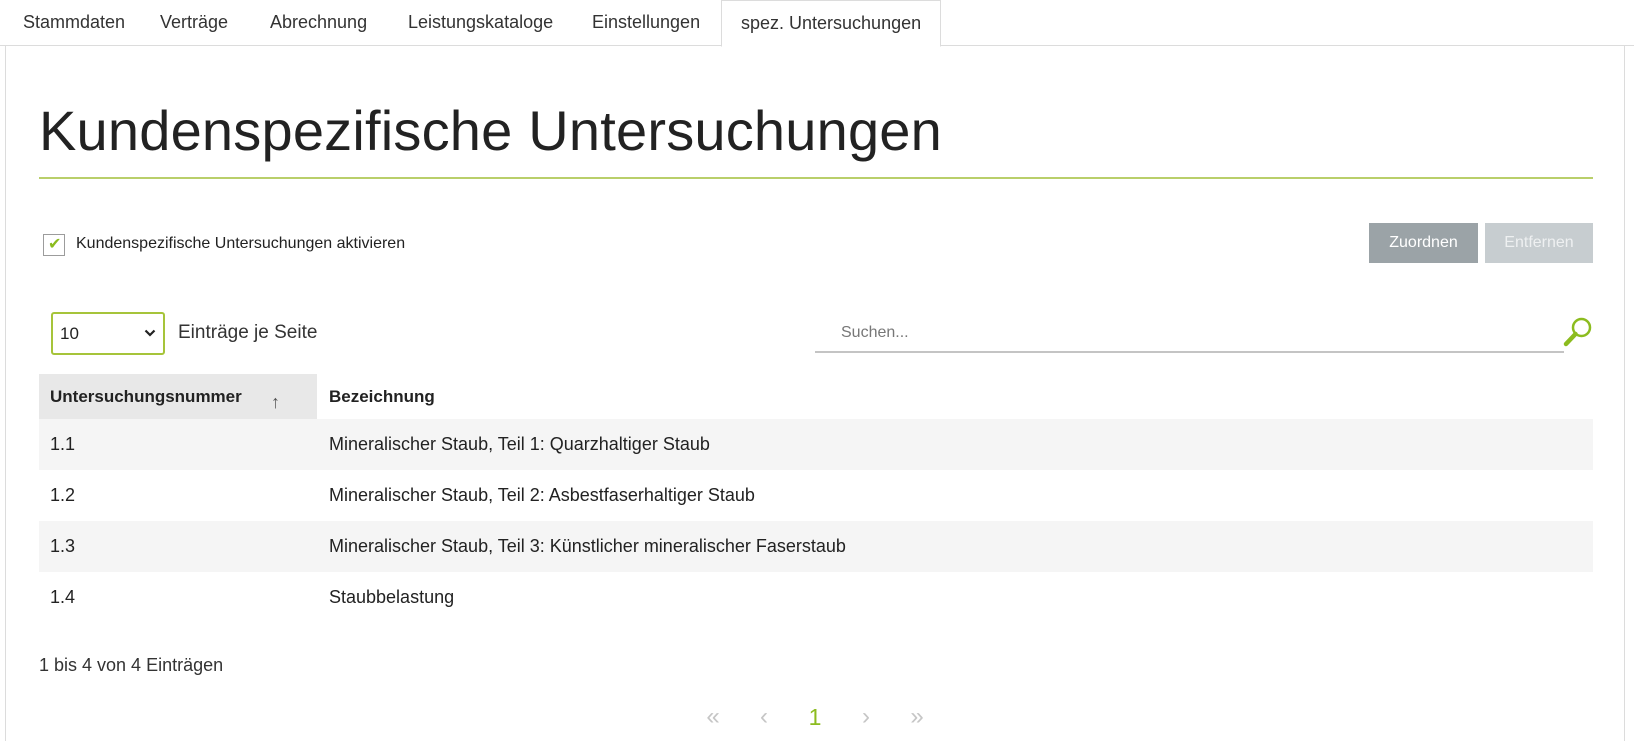  Describe the element at coordinates (816, 597) in the screenshot. I see `table-row: 1.4 Staubbelastung` at that location.